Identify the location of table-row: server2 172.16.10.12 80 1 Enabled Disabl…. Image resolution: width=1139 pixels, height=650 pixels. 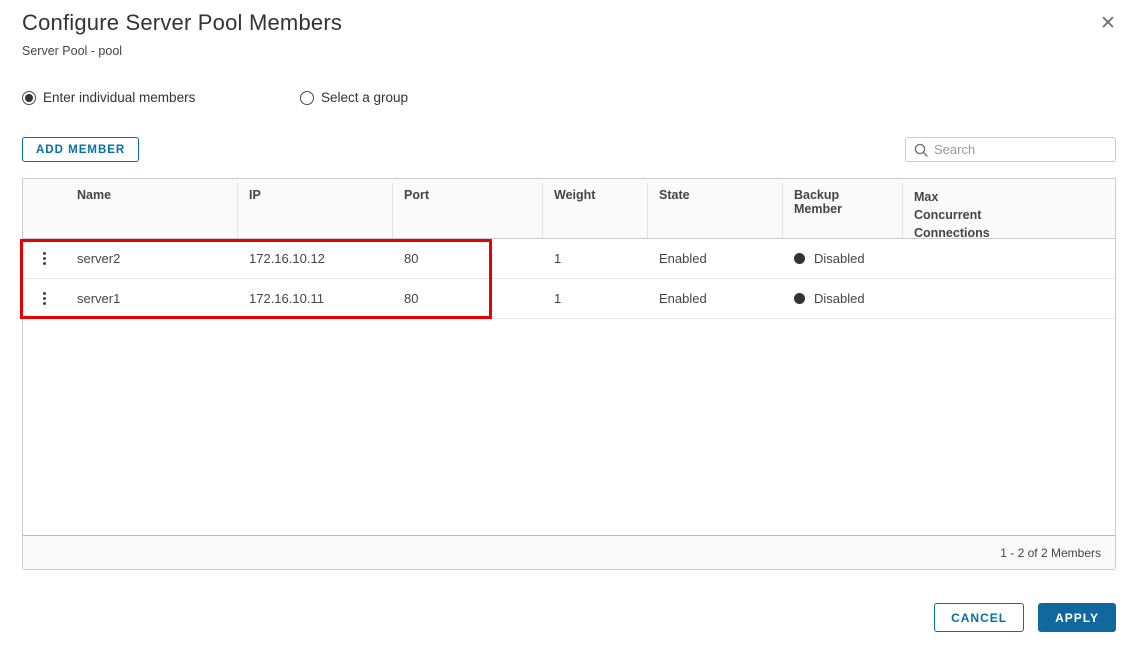
(569, 259).